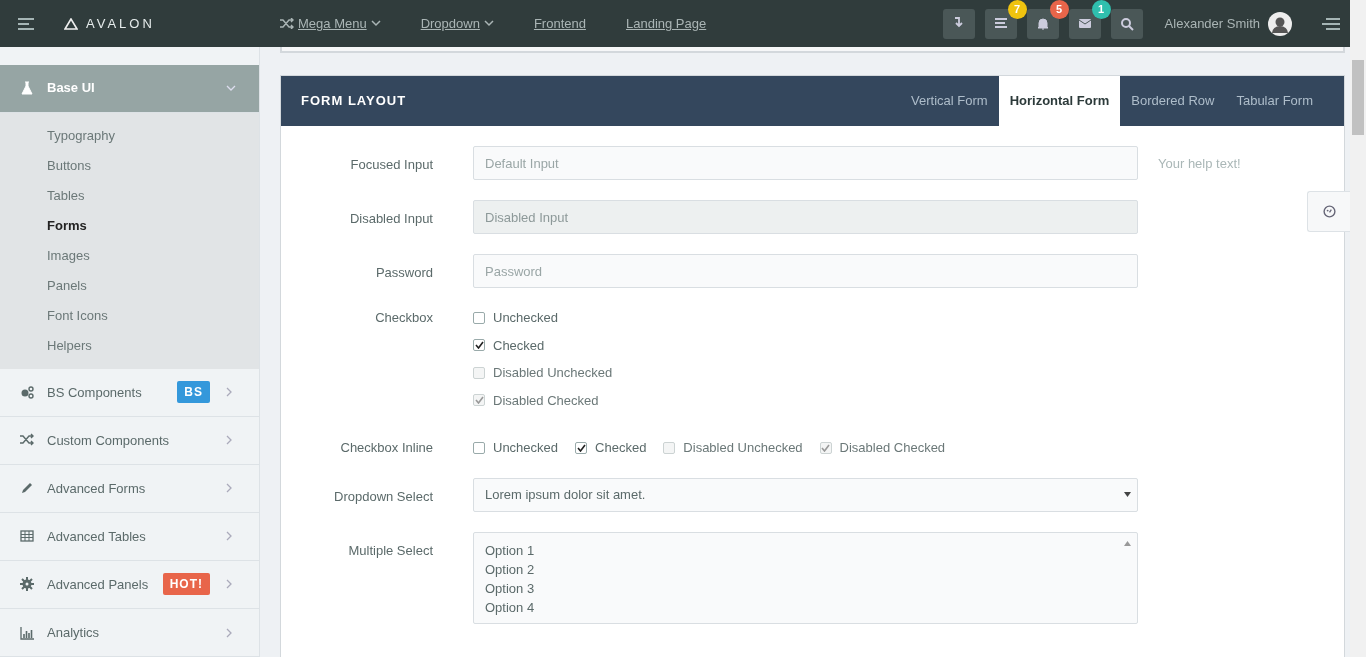 The height and width of the screenshot is (657, 1366). I want to click on pencil-icon, so click(27, 488).